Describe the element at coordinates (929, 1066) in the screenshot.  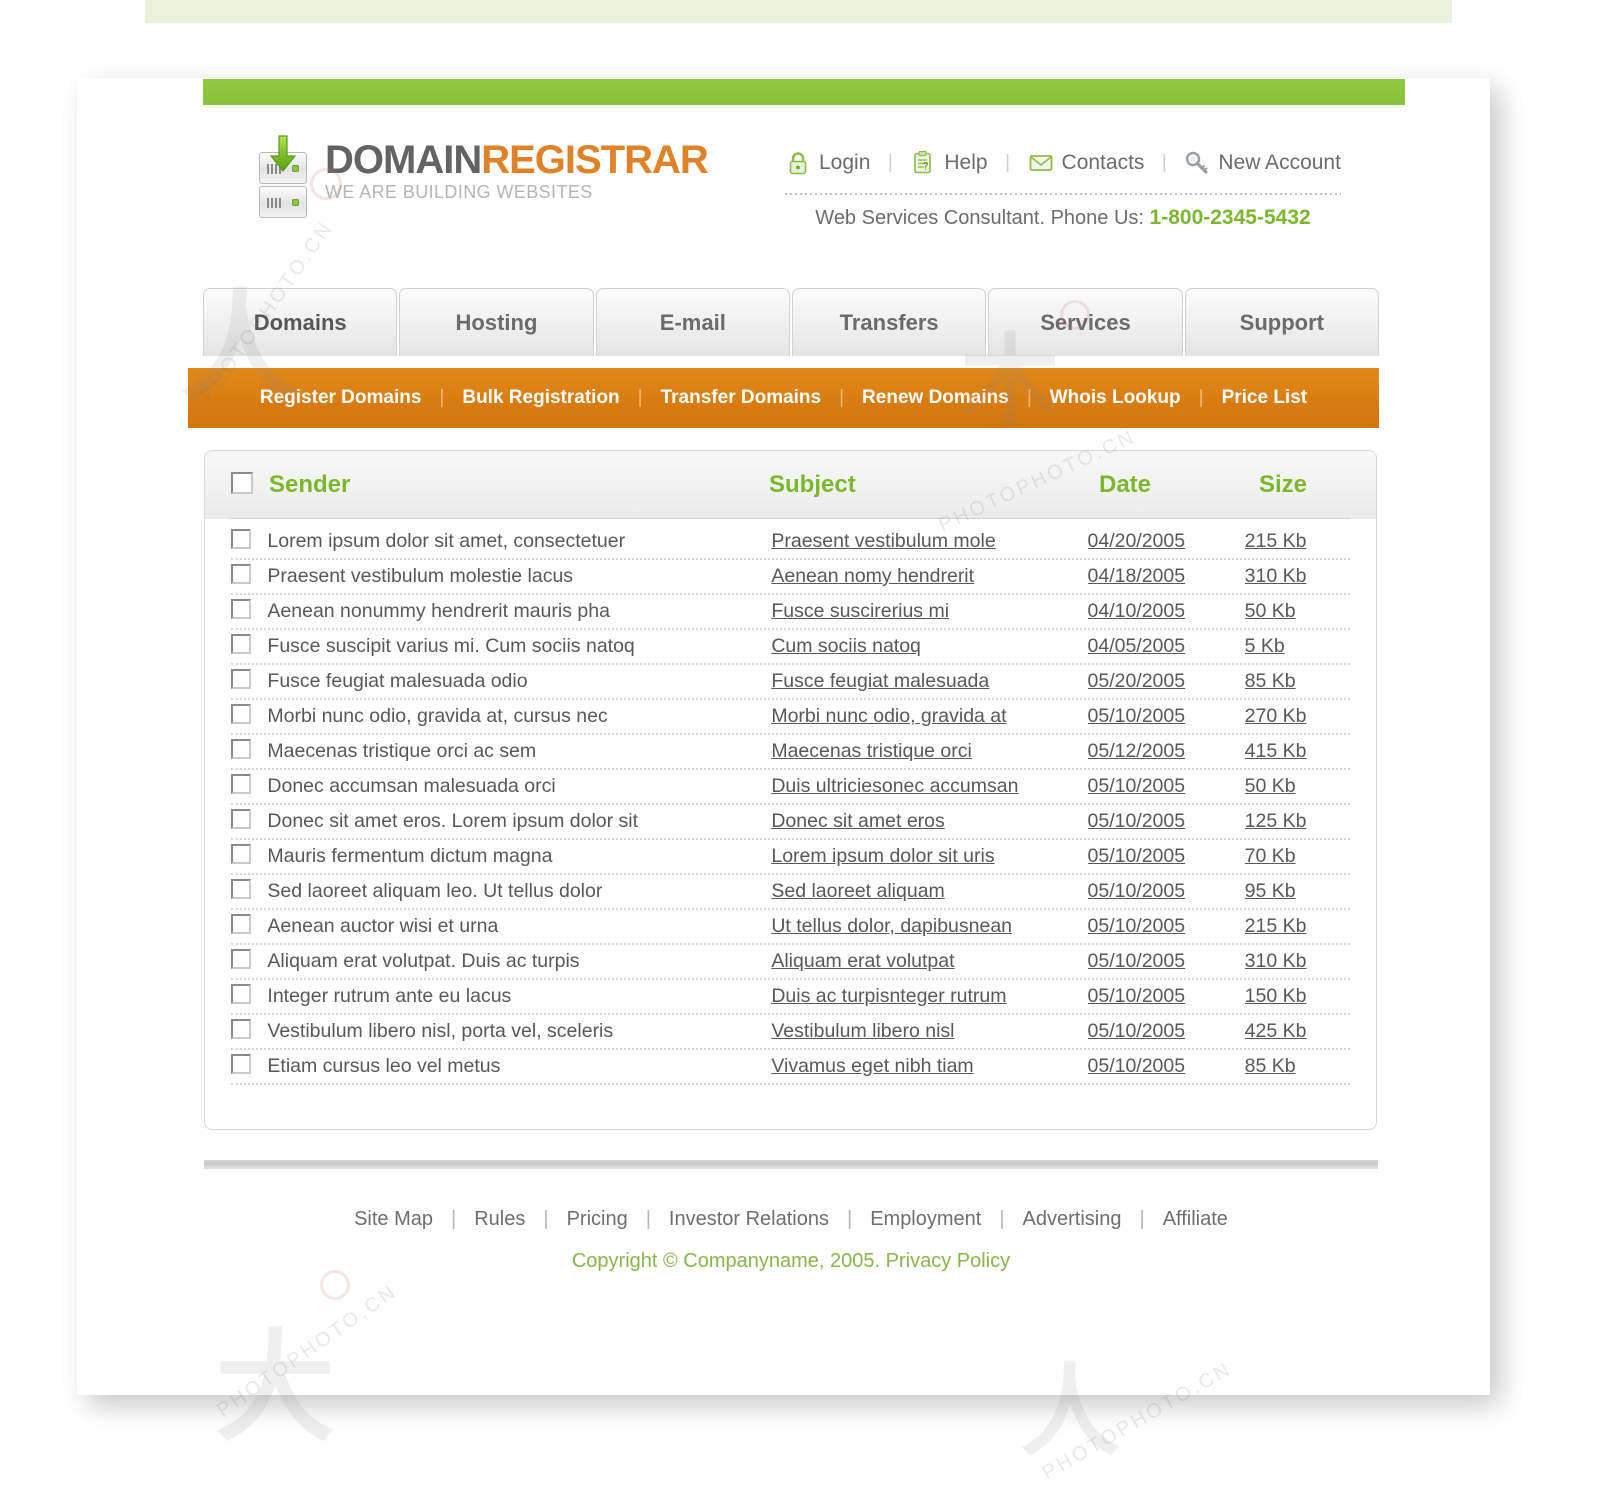
I see `cell-subject: Vivamus eget nibh tiam` at that location.